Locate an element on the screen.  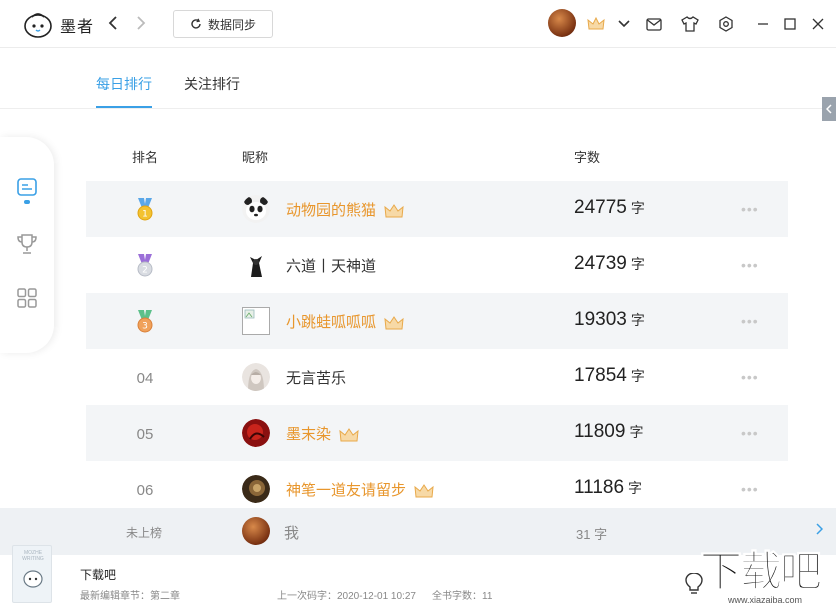
settings-button is located at coordinates (726, 24).